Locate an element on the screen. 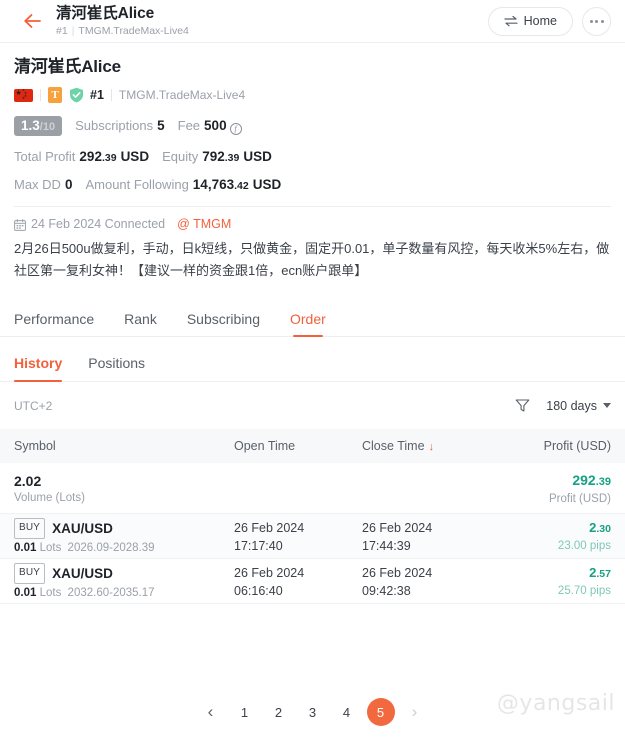 The height and width of the screenshot is (744, 625). filter-controls: 180 days is located at coordinates (563, 405).